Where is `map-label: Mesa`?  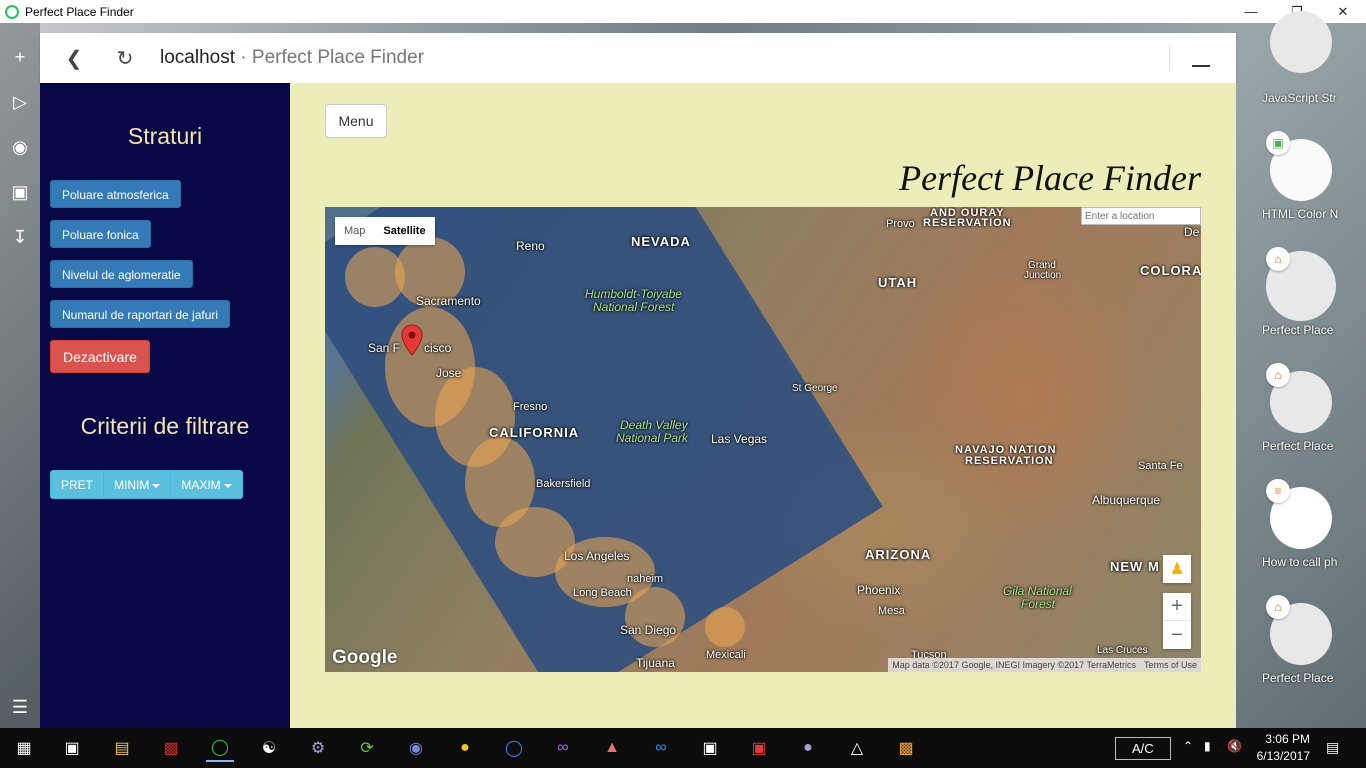 map-label: Mesa is located at coordinates (891, 611).